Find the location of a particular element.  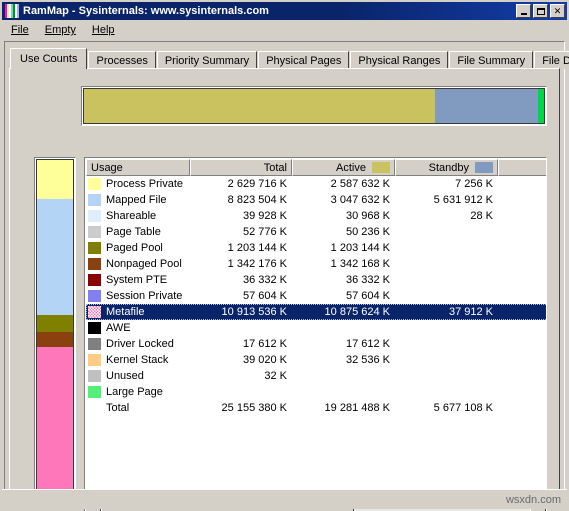

menu-item-empty: Empty is located at coordinates (60, 30).